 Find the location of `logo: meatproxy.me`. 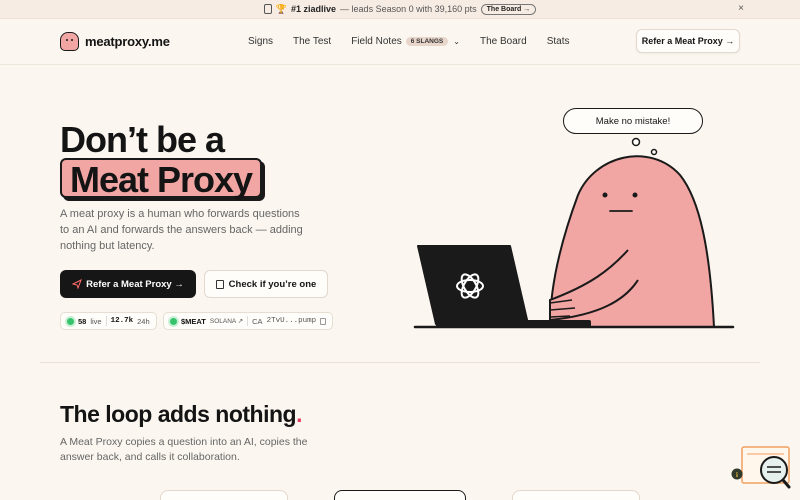

logo: meatproxy.me is located at coordinates (115, 41).